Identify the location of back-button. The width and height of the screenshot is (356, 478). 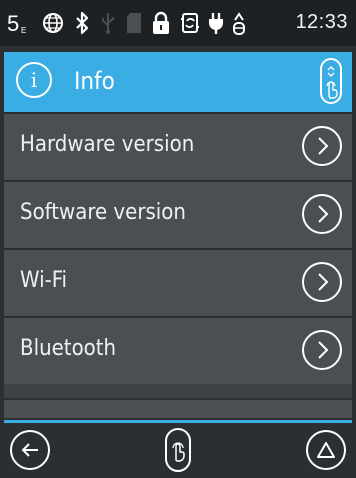
(30, 450).